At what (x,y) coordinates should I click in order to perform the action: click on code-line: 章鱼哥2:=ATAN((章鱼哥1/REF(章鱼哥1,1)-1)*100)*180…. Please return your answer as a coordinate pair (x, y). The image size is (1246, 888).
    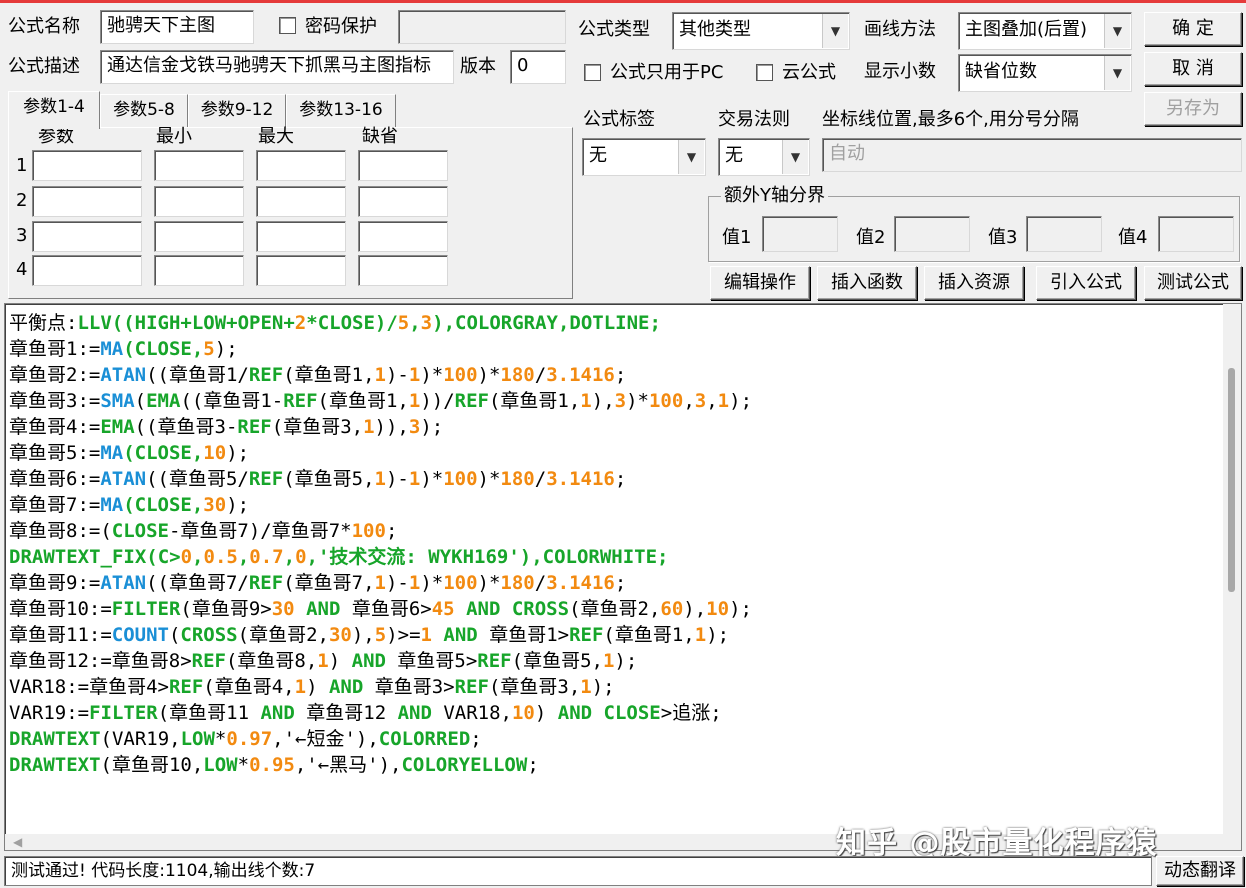
    Looking at the image, I should click on (614, 375).